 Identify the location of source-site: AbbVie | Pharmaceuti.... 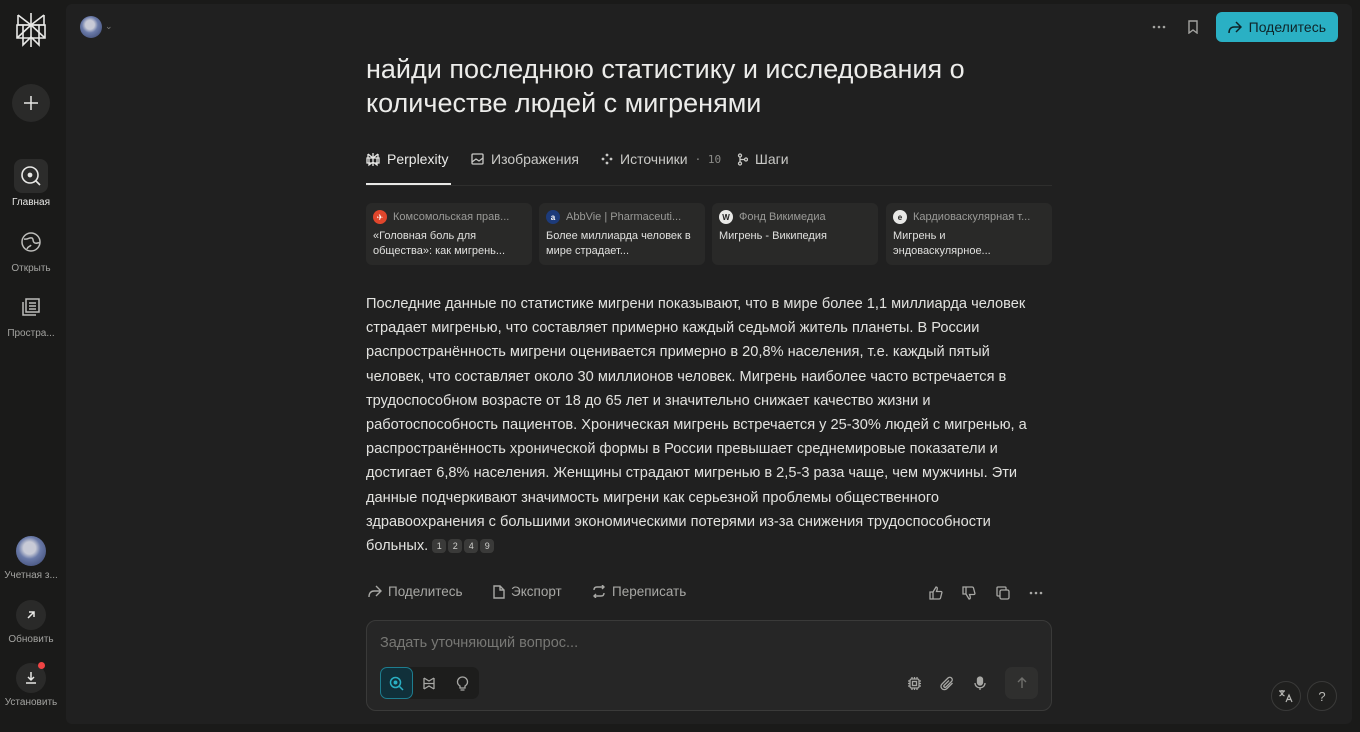
(624, 217).